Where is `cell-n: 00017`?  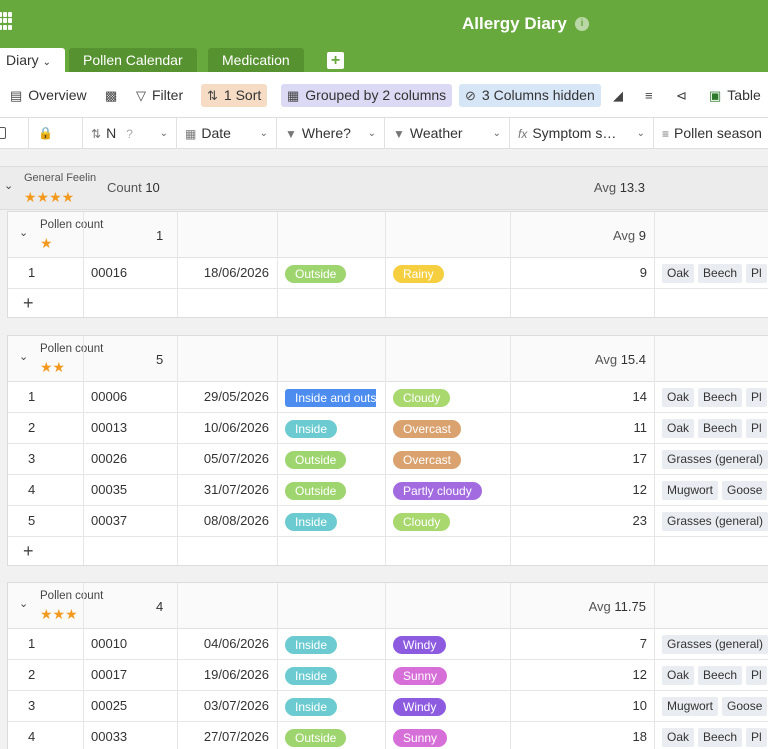
cell-n: 00017 is located at coordinates (131, 675).